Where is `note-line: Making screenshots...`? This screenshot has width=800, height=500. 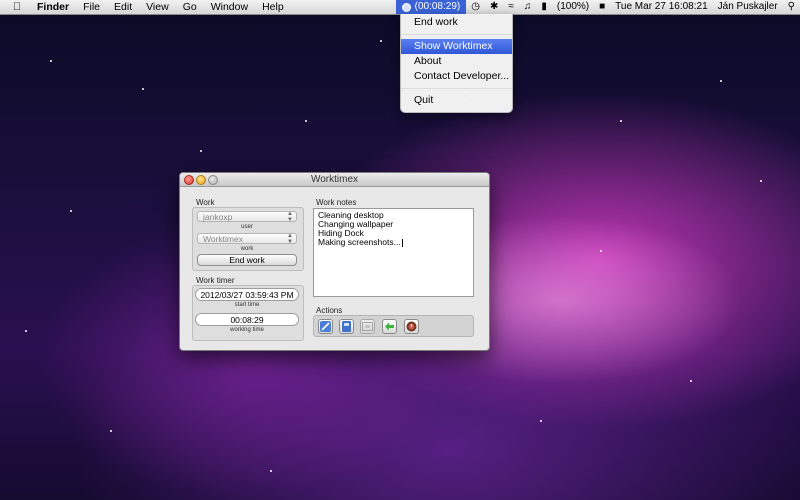 note-line: Making screenshots... is located at coordinates (359, 242).